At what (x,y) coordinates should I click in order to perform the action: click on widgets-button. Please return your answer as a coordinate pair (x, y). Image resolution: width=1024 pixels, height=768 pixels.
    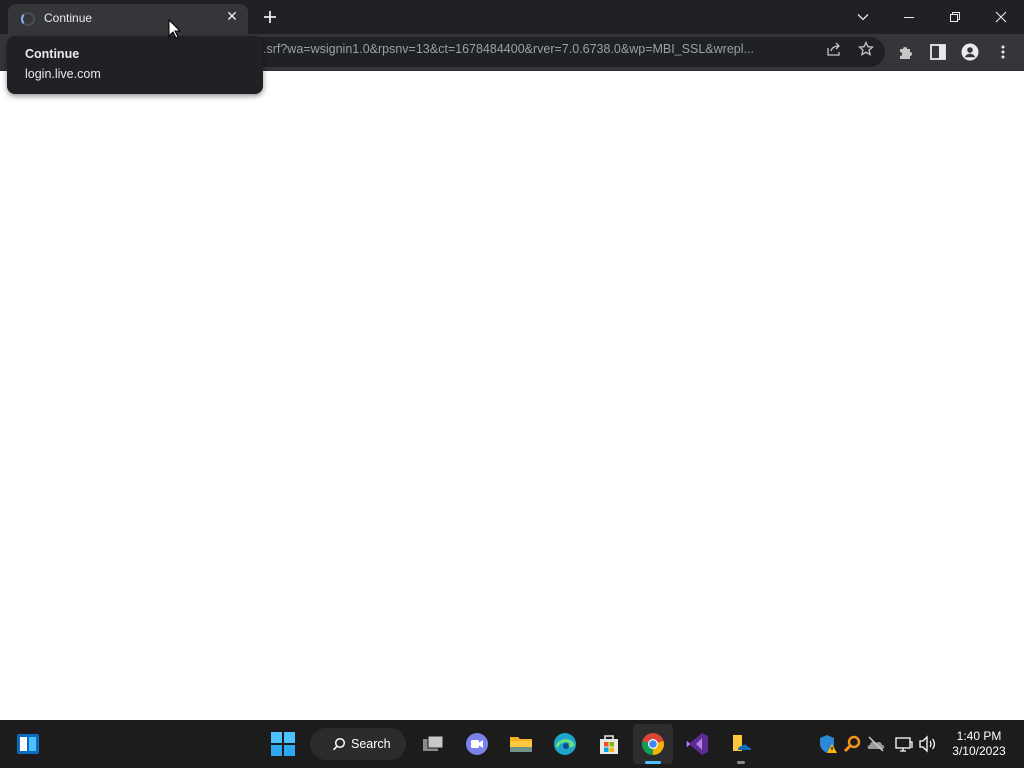
    Looking at the image, I should click on (28, 744).